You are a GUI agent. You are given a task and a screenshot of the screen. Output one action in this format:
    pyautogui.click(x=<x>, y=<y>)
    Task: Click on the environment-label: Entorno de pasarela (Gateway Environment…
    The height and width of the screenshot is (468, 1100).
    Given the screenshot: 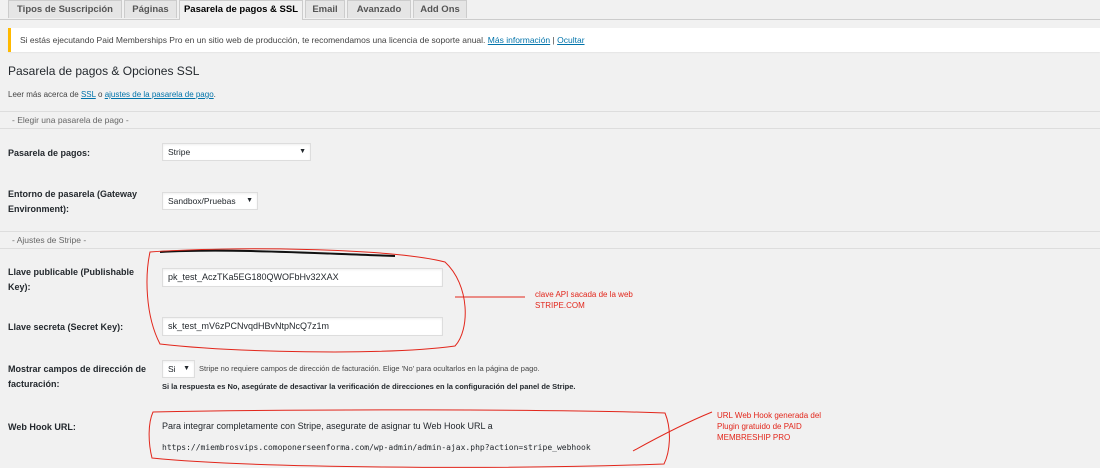 What is the action you would take?
    pyautogui.click(x=73, y=201)
    